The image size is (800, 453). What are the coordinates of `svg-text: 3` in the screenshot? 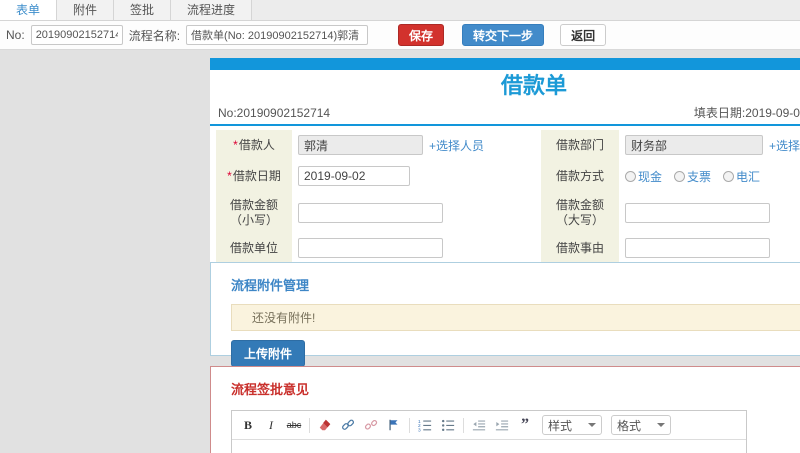 It's located at (419, 430).